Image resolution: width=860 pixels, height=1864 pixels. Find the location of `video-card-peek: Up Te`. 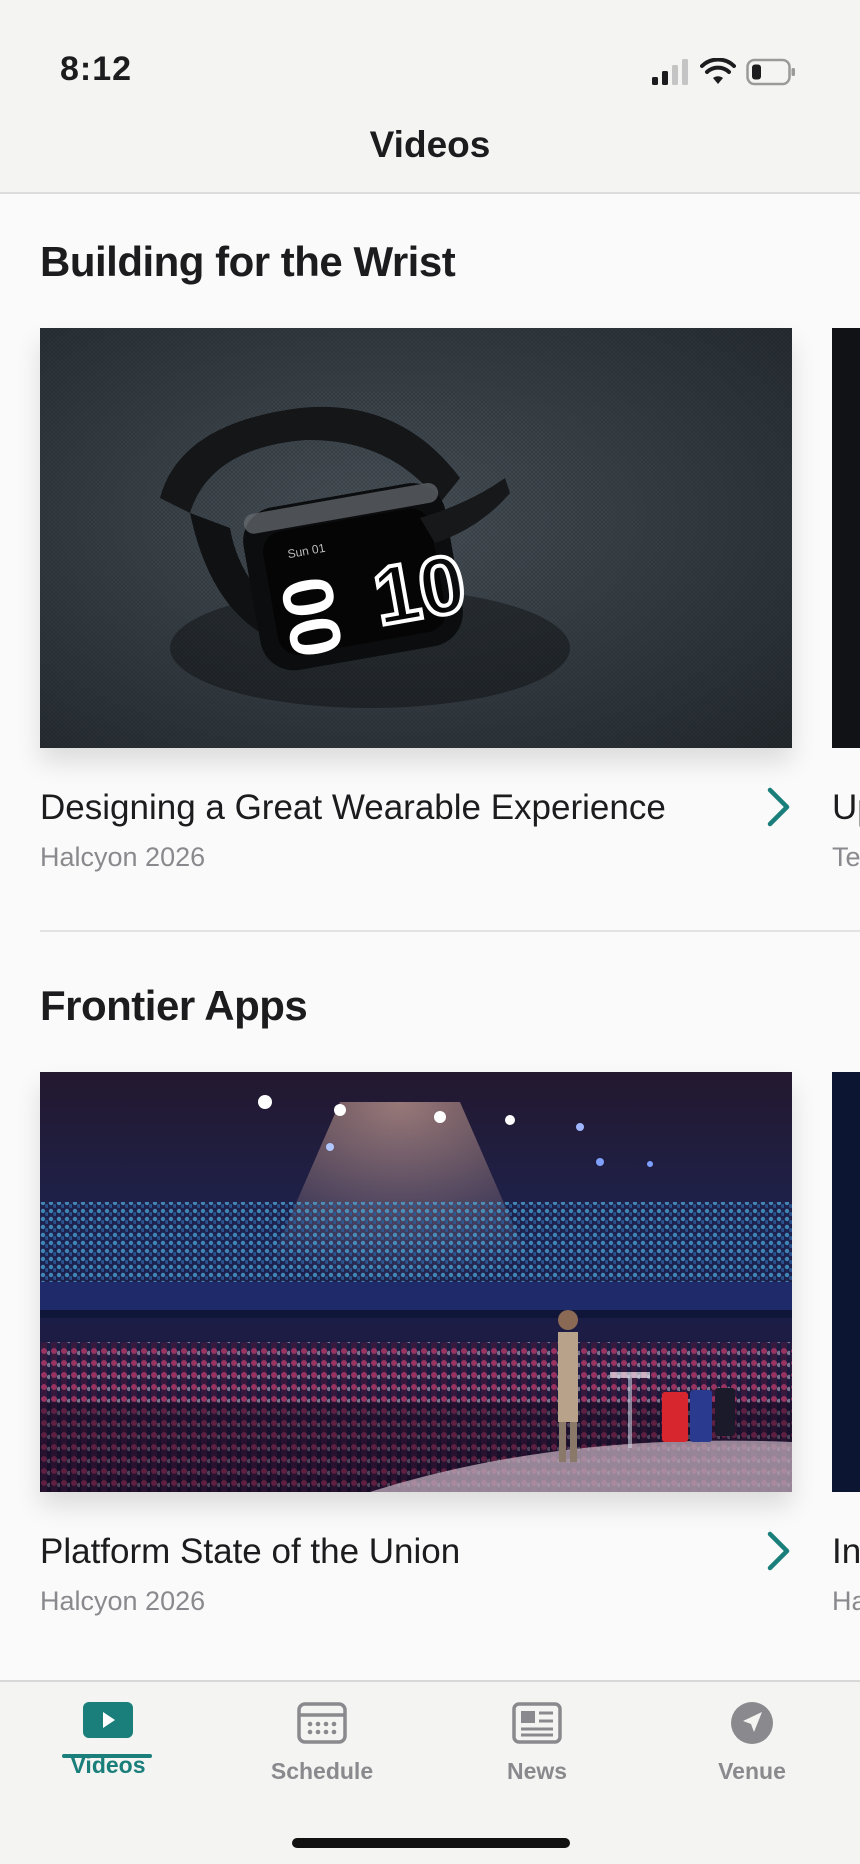

video-card-peek: Up Te is located at coordinates (846, 608).